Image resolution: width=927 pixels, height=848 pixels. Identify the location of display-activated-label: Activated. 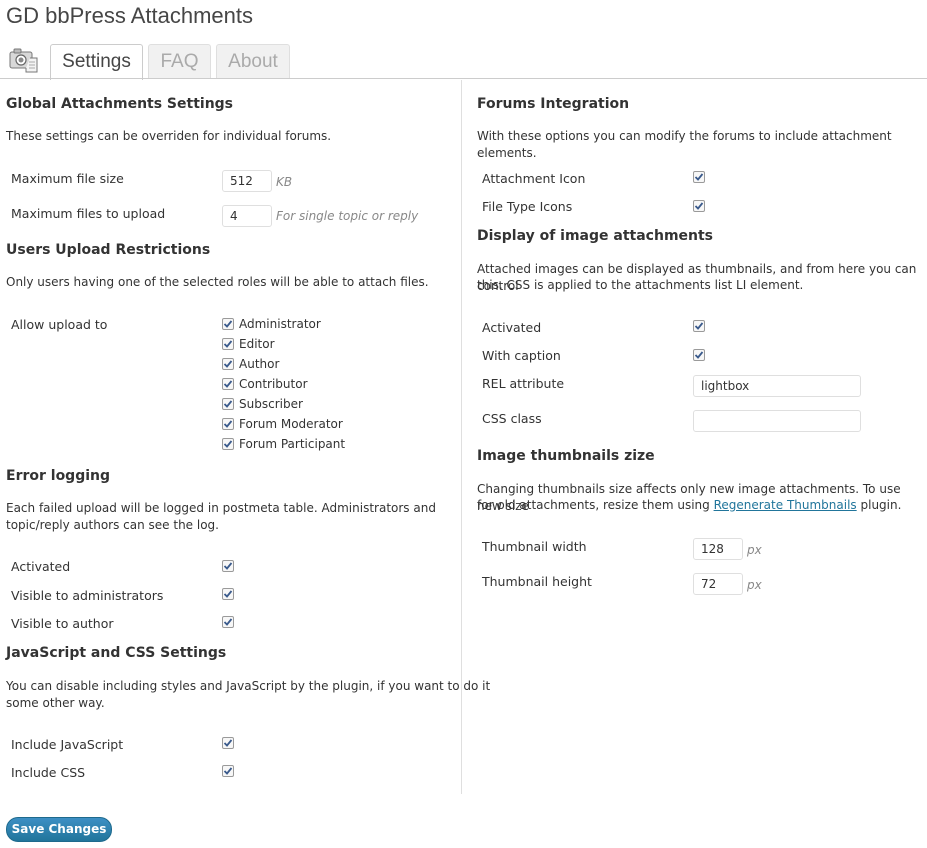
(512, 327).